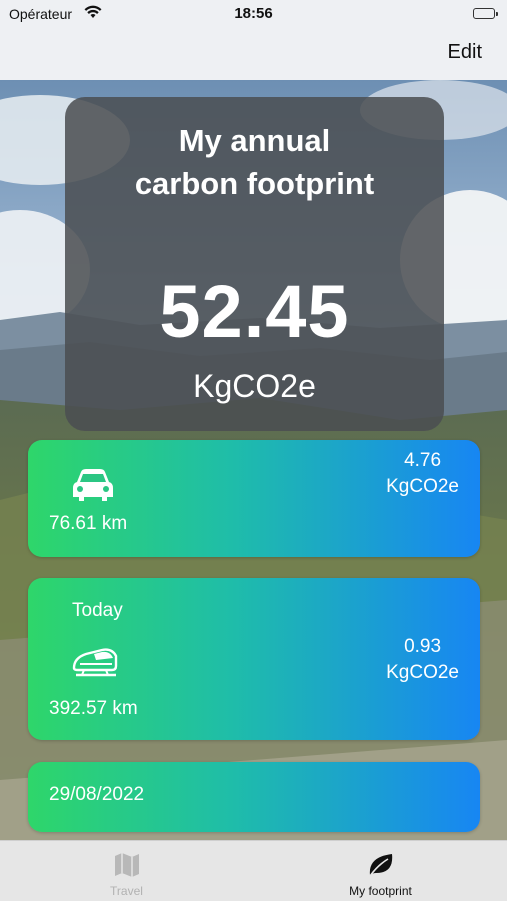  Describe the element at coordinates (254, 140) in the screenshot. I see `summary-title-line1: My annual` at that location.